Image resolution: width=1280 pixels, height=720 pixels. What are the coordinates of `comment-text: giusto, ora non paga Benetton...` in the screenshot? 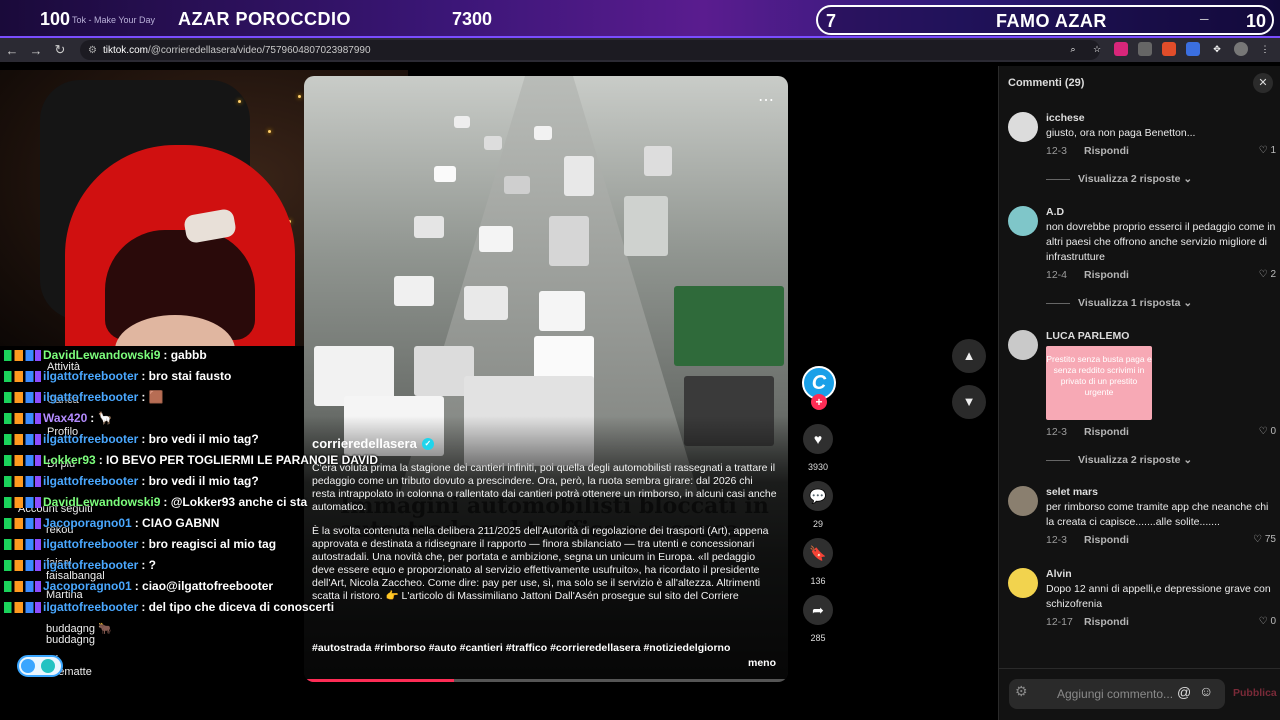 It's located at (1121, 133).